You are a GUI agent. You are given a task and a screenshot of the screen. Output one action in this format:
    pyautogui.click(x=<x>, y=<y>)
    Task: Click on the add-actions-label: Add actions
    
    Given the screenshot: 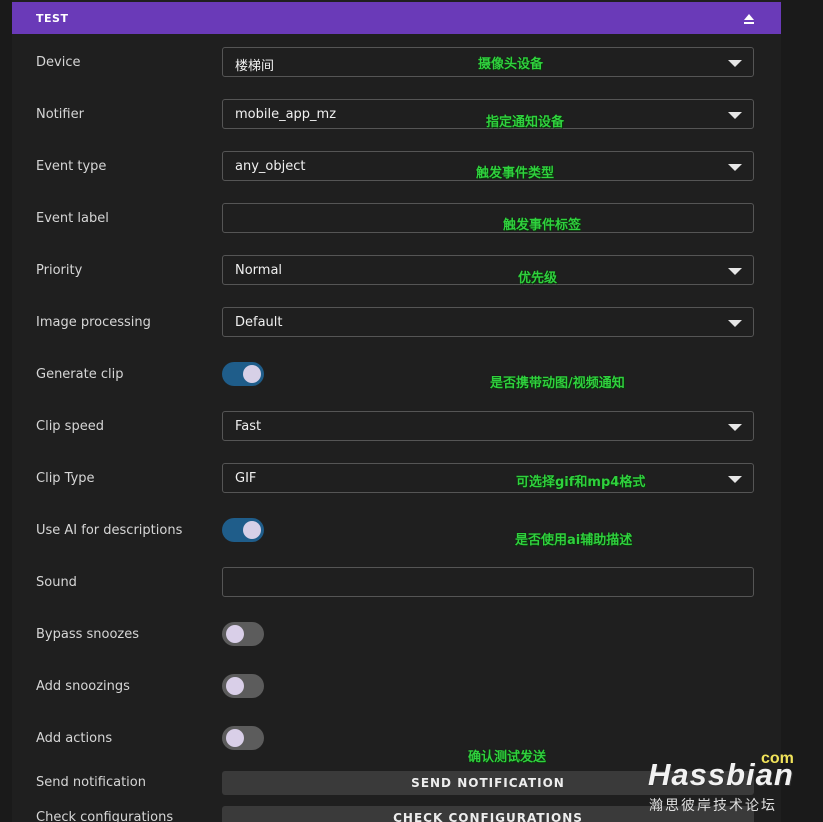 What is the action you would take?
    pyautogui.click(x=74, y=738)
    